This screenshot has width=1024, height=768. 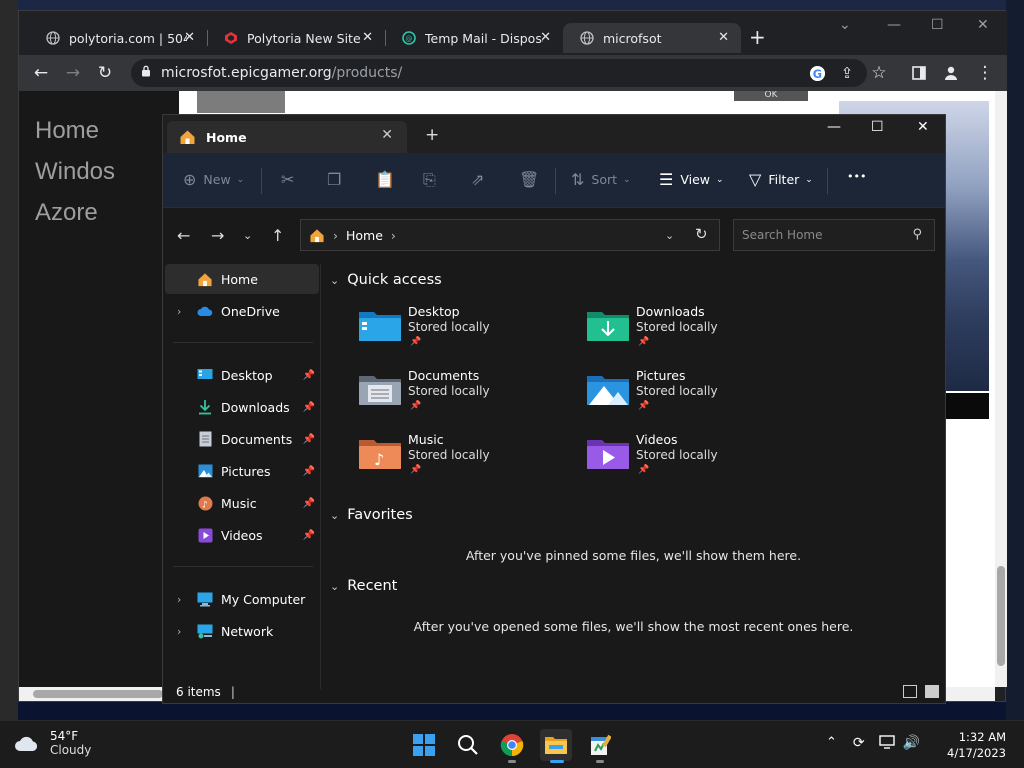 What do you see at coordinates (951, 73) in the screenshot?
I see `profile-icon` at bounding box center [951, 73].